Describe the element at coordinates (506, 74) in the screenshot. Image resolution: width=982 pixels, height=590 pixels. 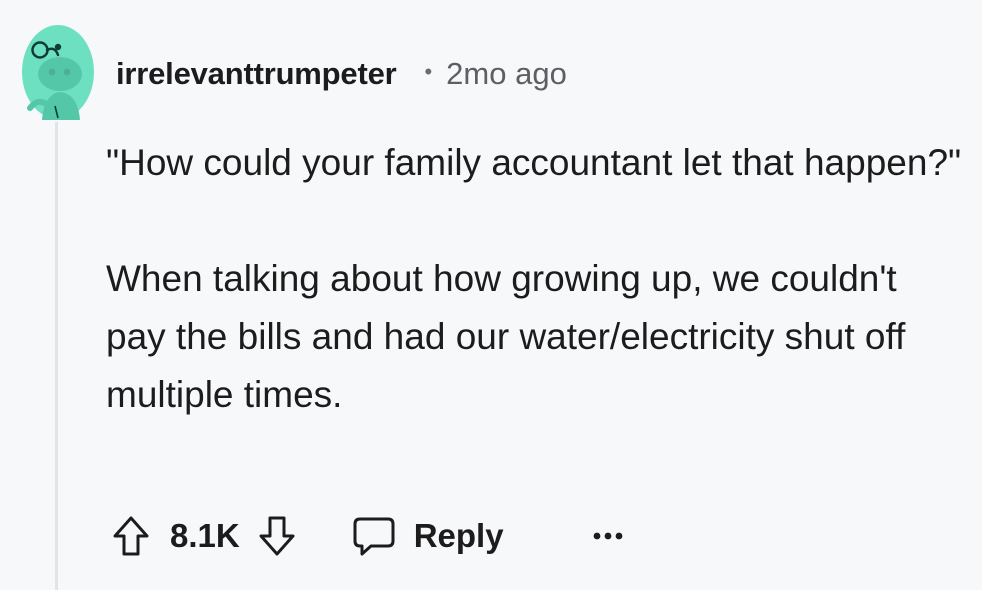
I see `comment-timestamp: 2mo ago` at that location.